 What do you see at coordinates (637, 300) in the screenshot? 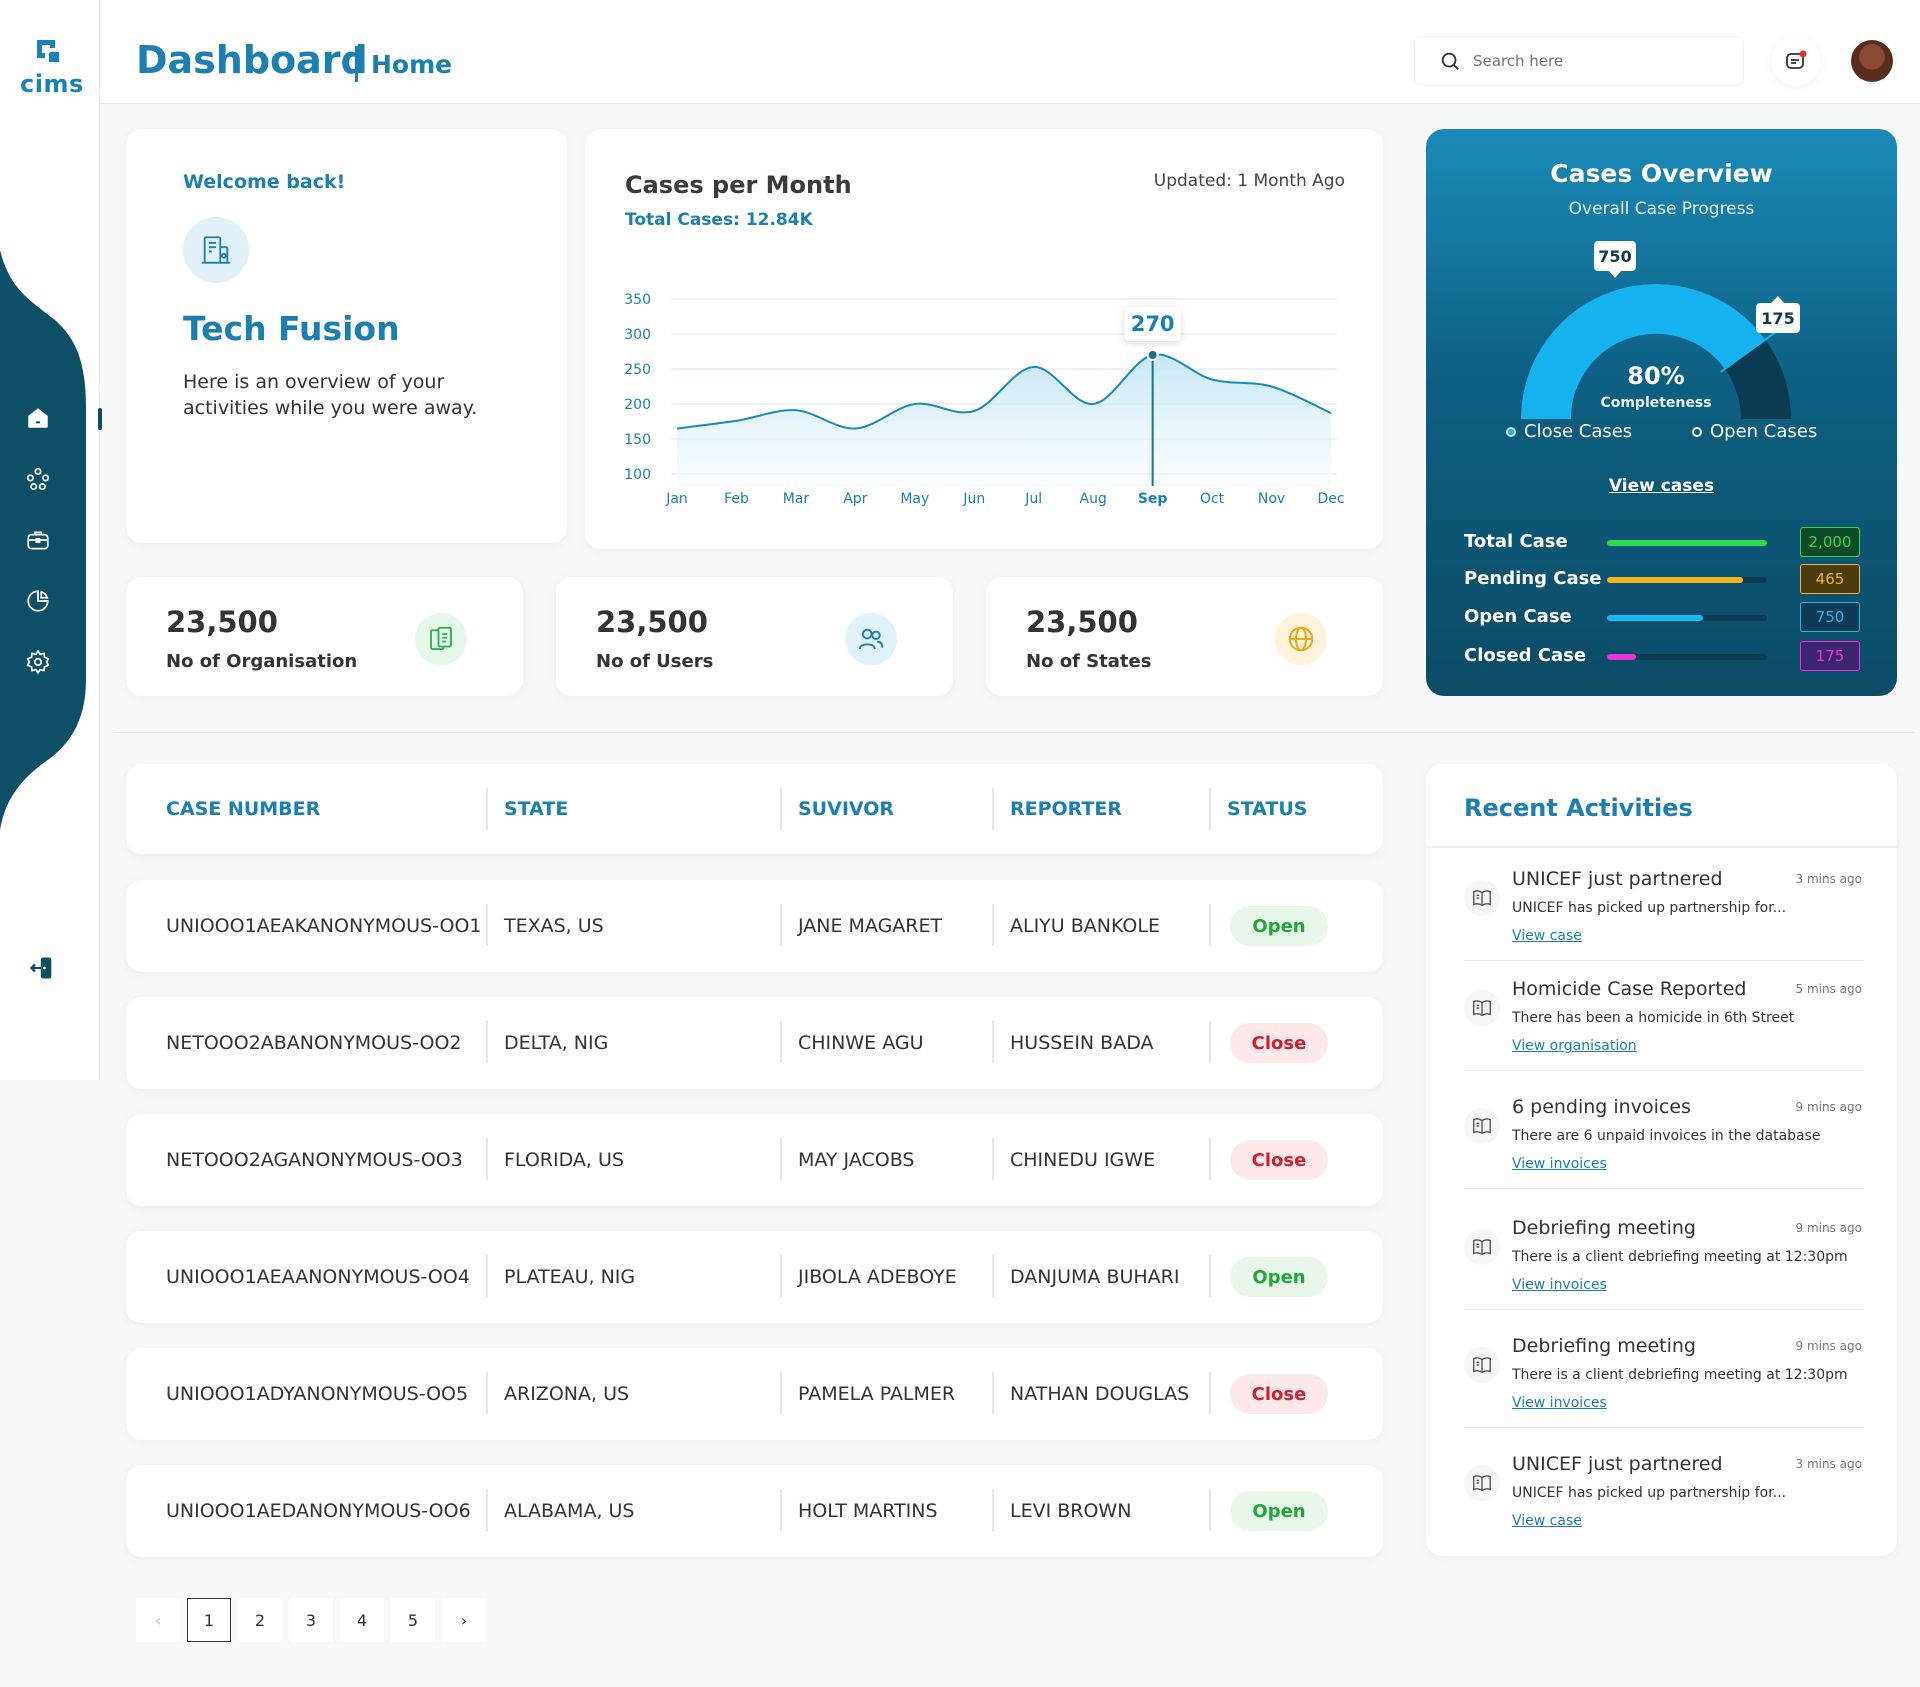
I see `y-tick-label: 350` at bounding box center [637, 300].